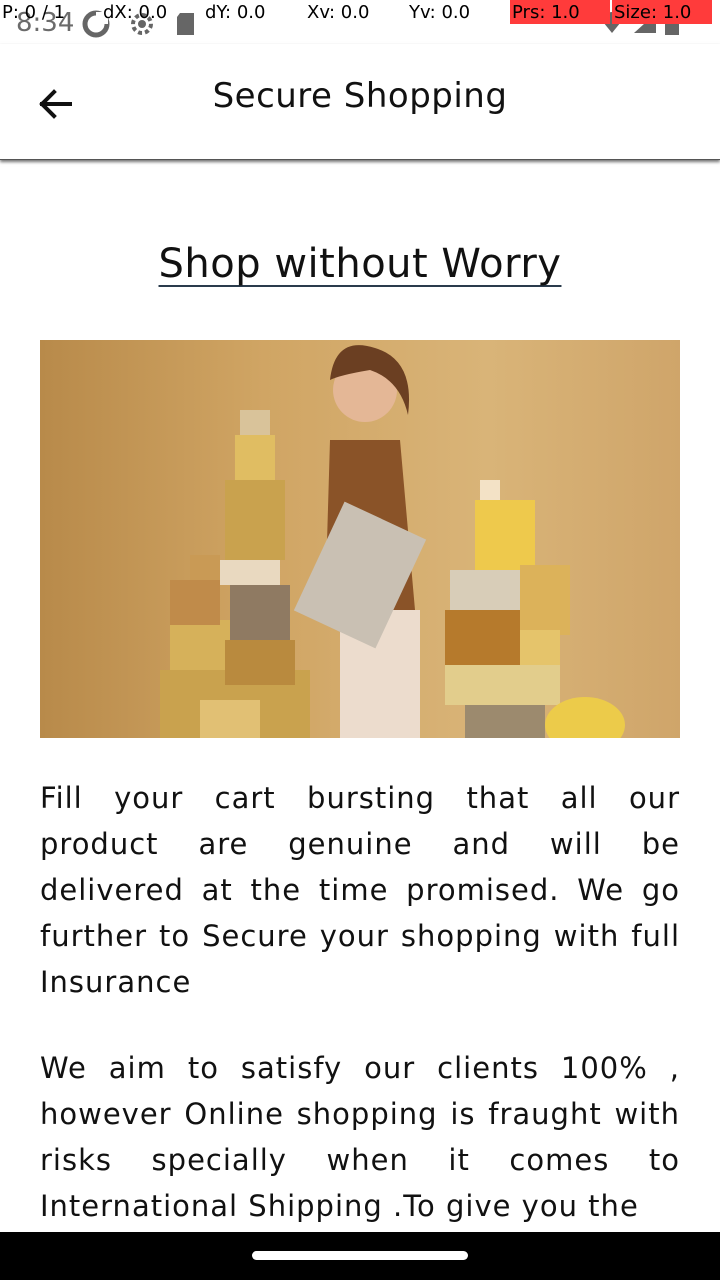  What do you see at coordinates (338, 12) in the screenshot?
I see `debug-xv: Xv: 0.0` at bounding box center [338, 12].